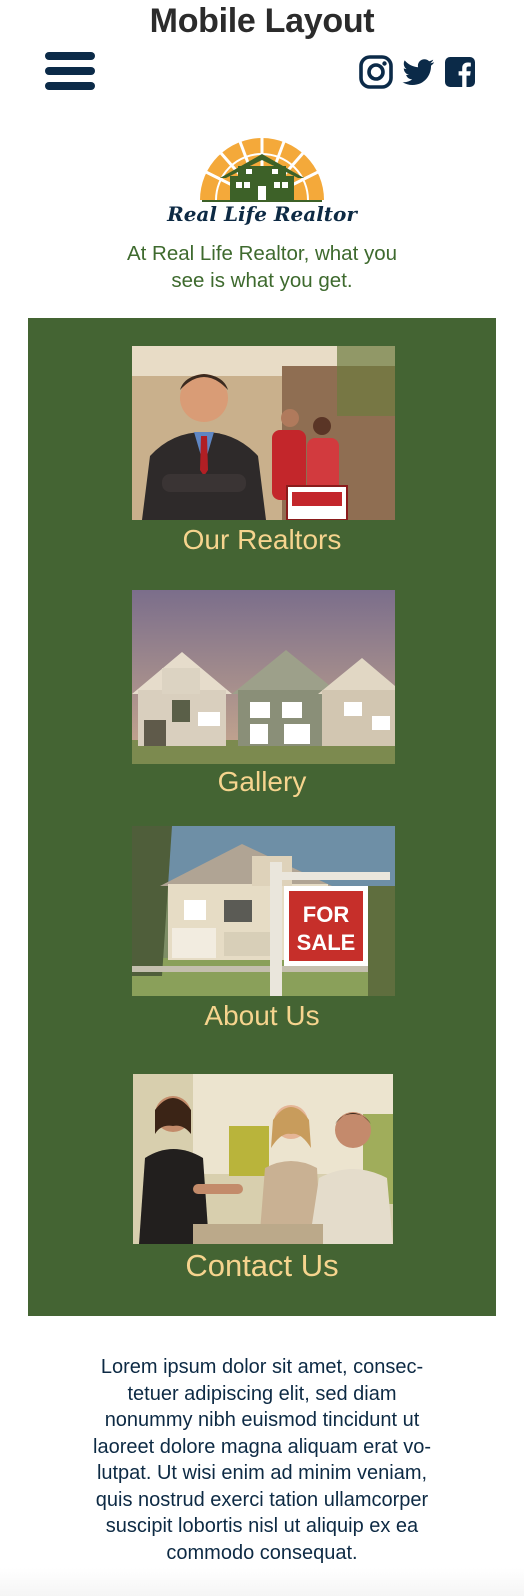 The width and height of the screenshot is (524, 1596). What do you see at coordinates (262, 1499) in the screenshot?
I see `paragraph-line: quis nostrud exerci tation ullamcorper` at bounding box center [262, 1499].